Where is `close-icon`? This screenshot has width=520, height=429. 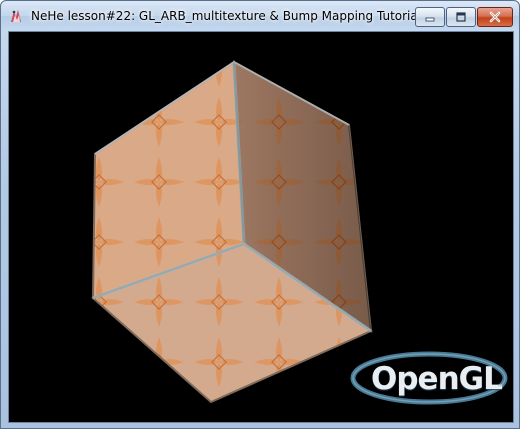
close-icon is located at coordinates (495, 17).